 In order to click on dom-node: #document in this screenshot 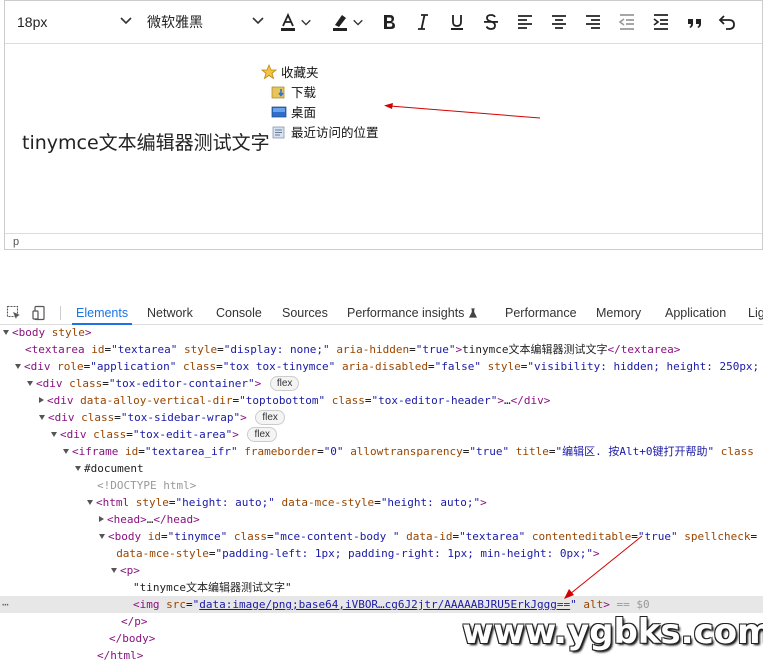, I will do `click(381, 468)`.